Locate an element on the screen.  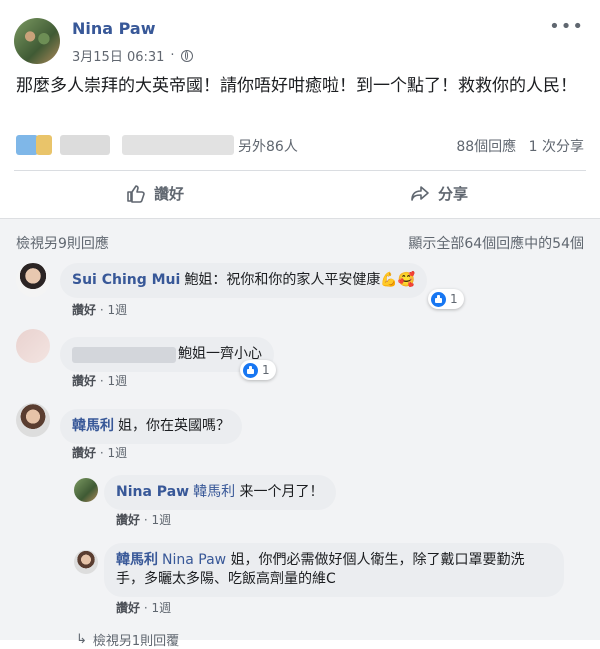
comment-author-blurred is located at coordinates (124, 354).